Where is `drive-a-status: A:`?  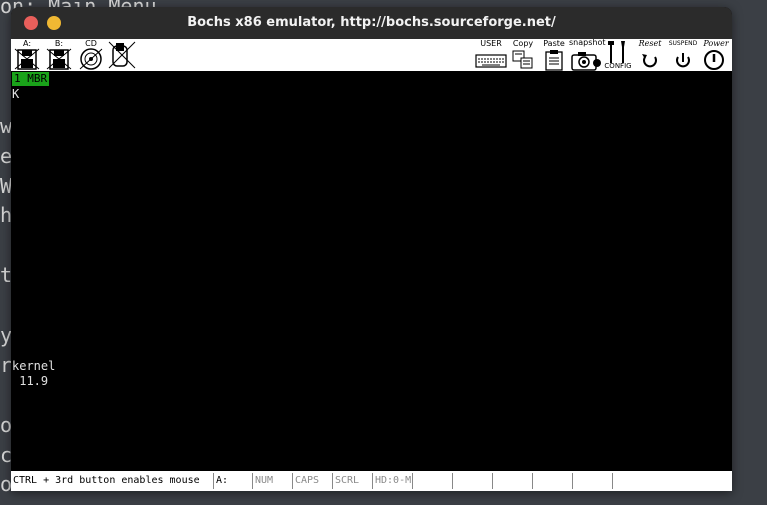 drive-a-status: A: is located at coordinates (232, 481).